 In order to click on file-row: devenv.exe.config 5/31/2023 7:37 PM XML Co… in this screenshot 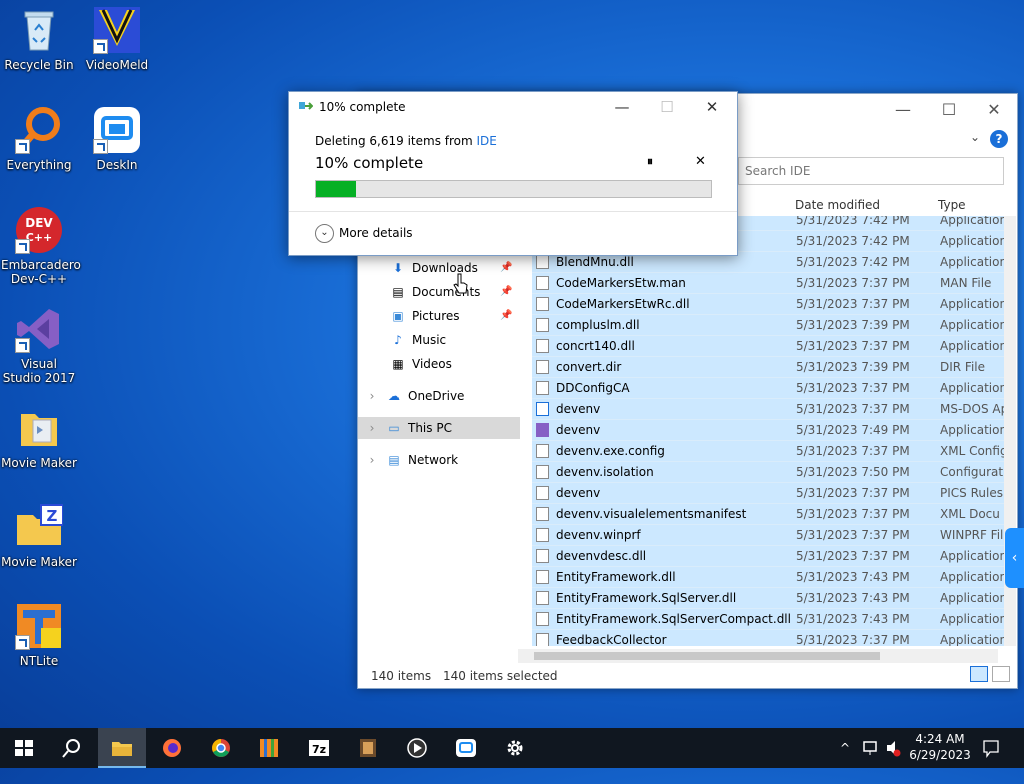, I will do `click(769, 450)`.